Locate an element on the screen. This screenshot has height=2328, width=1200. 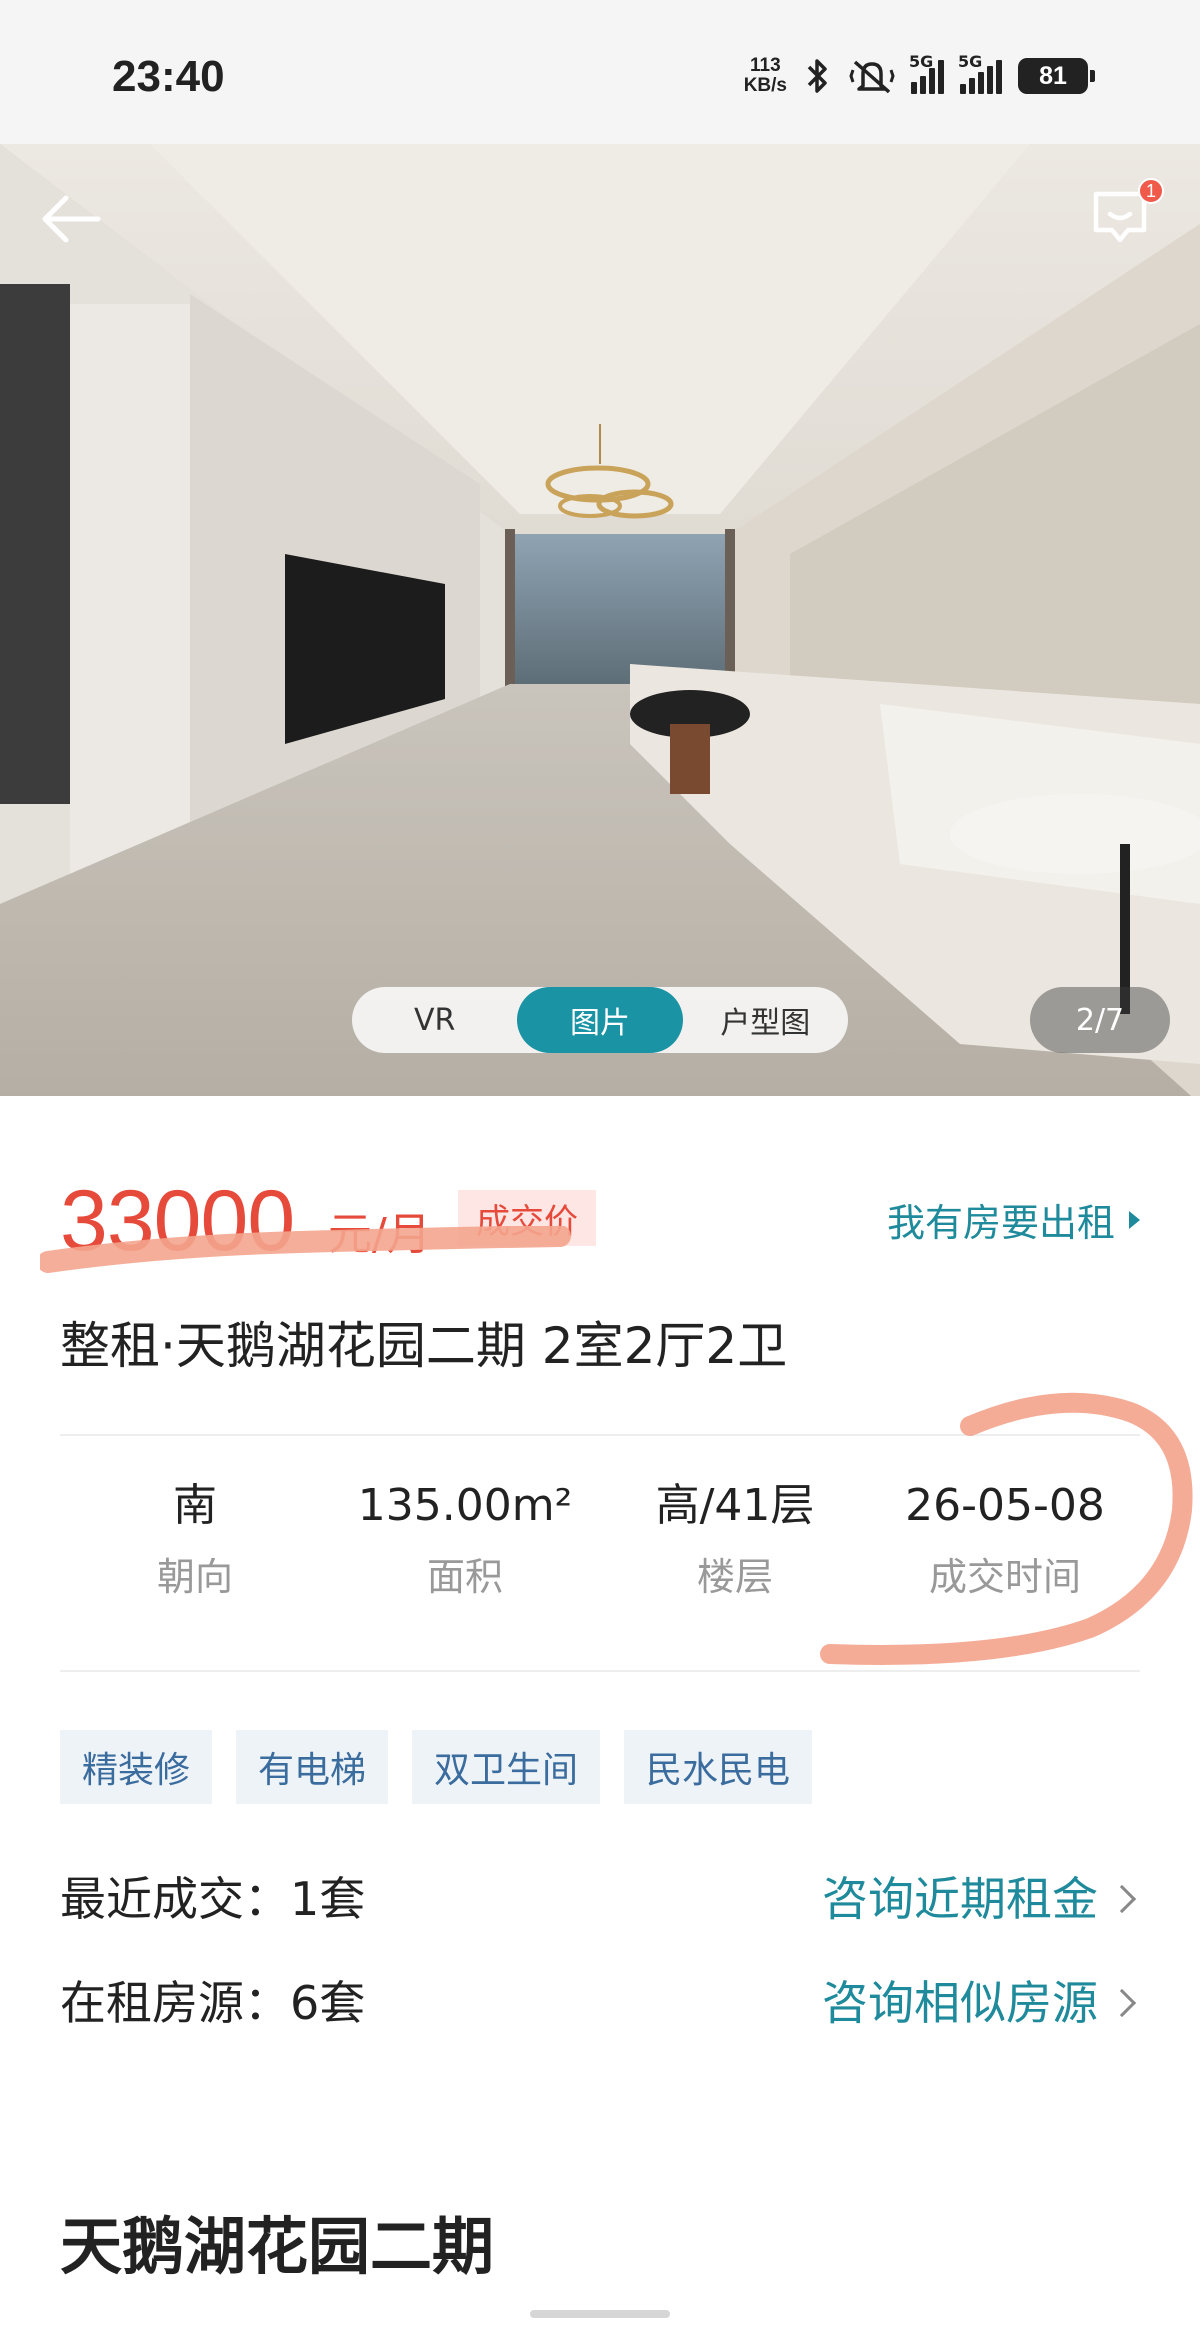
stat-value: 南 is located at coordinates (195, 1505).